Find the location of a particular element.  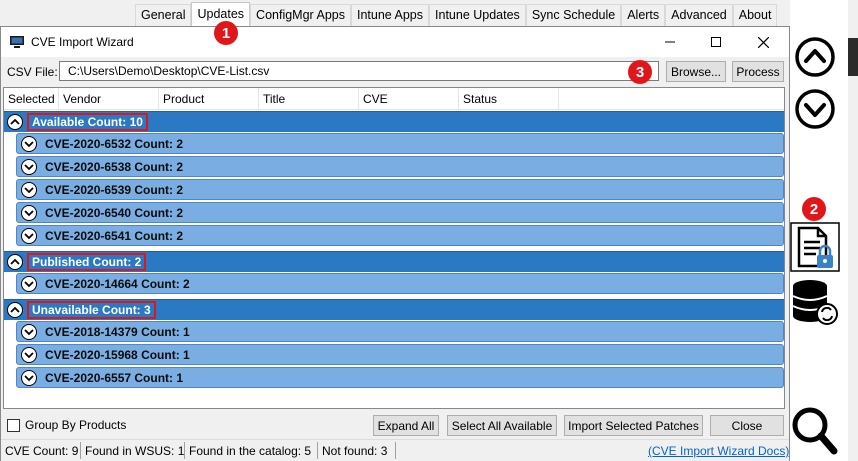

right-edge is located at coordinates (853, 230).